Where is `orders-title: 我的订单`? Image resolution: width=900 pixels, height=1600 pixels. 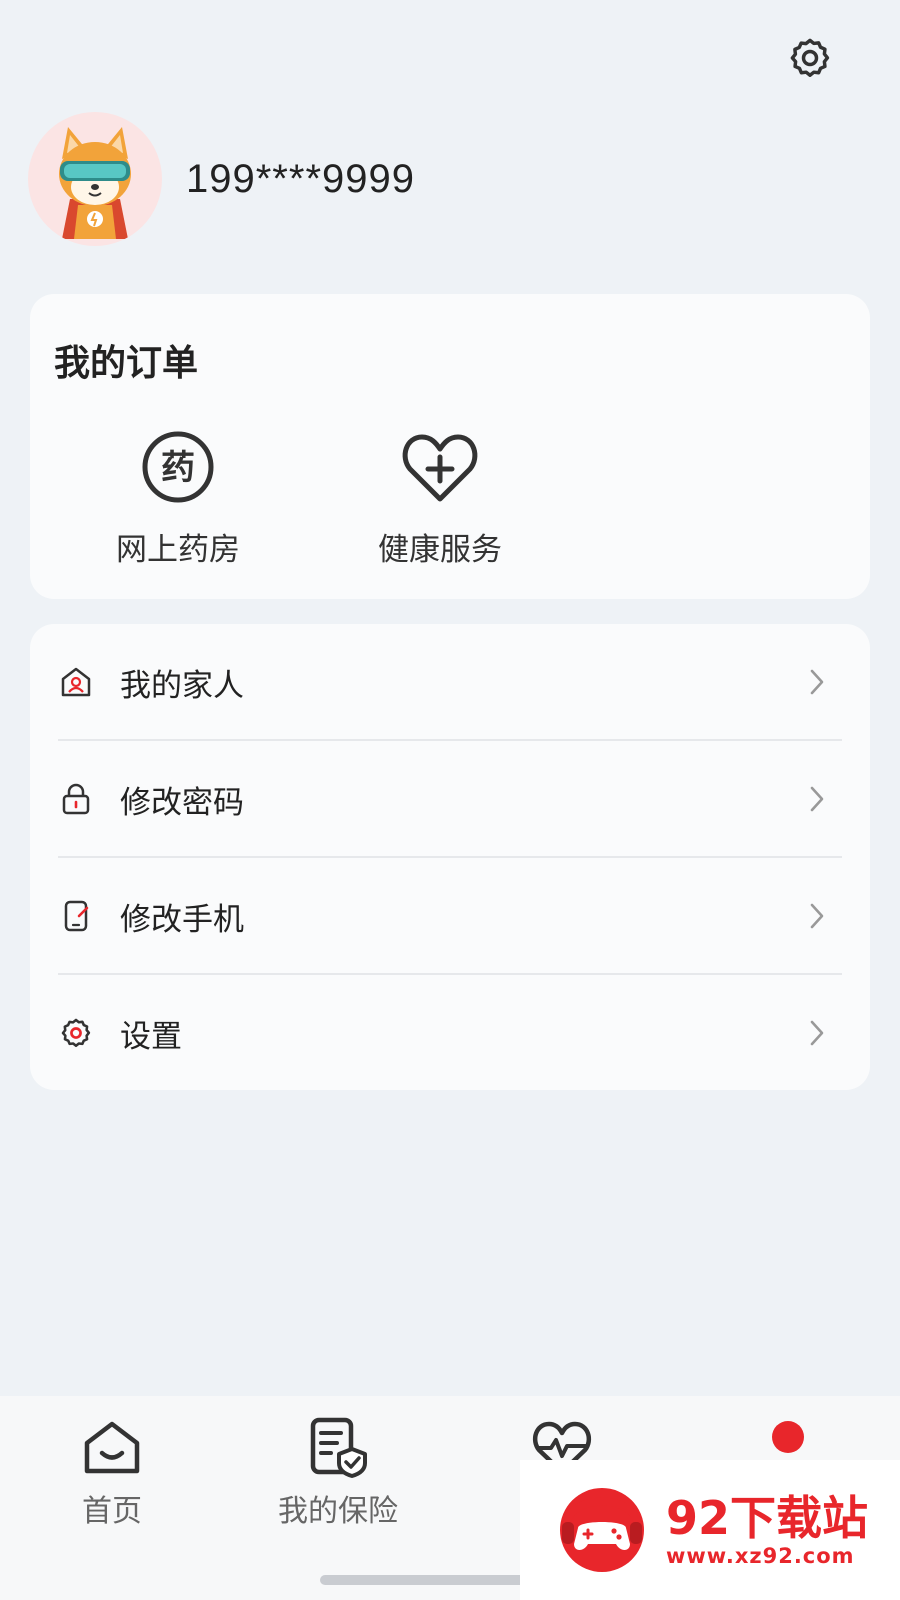 orders-title: 我的订单 is located at coordinates (126, 363).